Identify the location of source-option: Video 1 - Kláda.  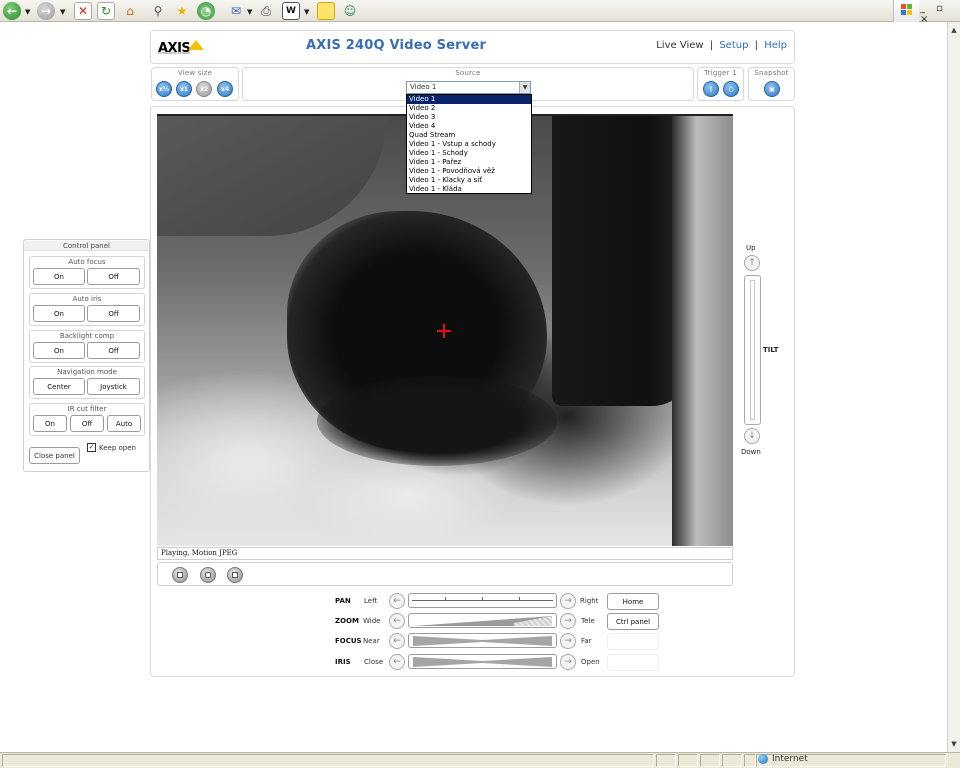
(469, 189).